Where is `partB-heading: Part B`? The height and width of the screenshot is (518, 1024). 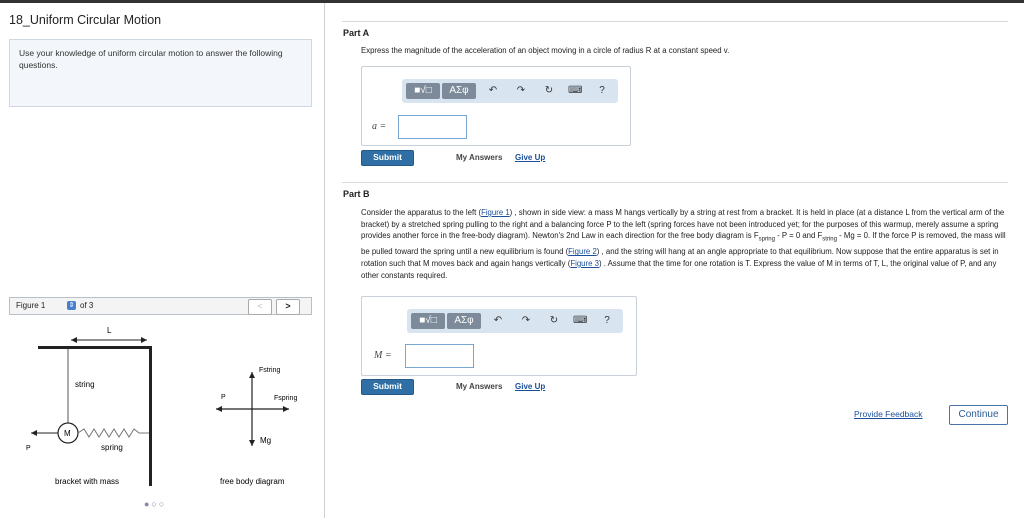 partB-heading: Part B is located at coordinates (356, 194).